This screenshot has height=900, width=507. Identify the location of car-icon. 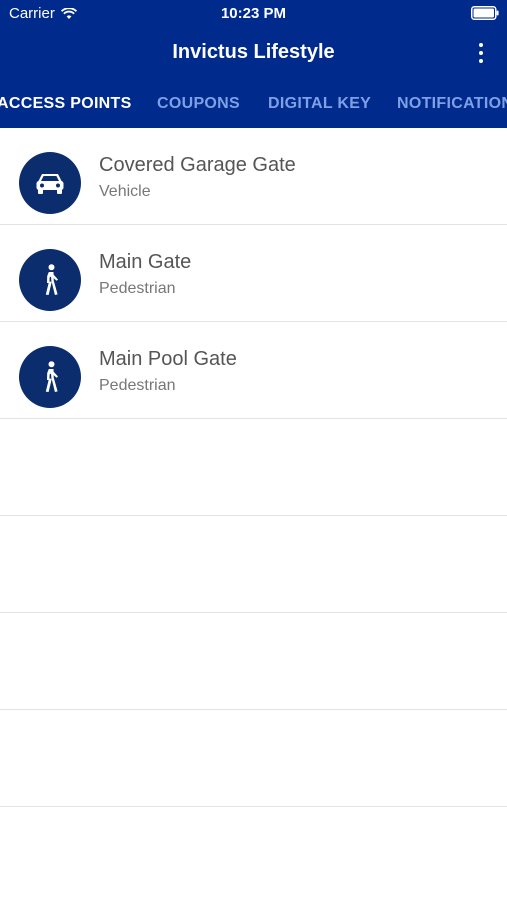
(50, 183).